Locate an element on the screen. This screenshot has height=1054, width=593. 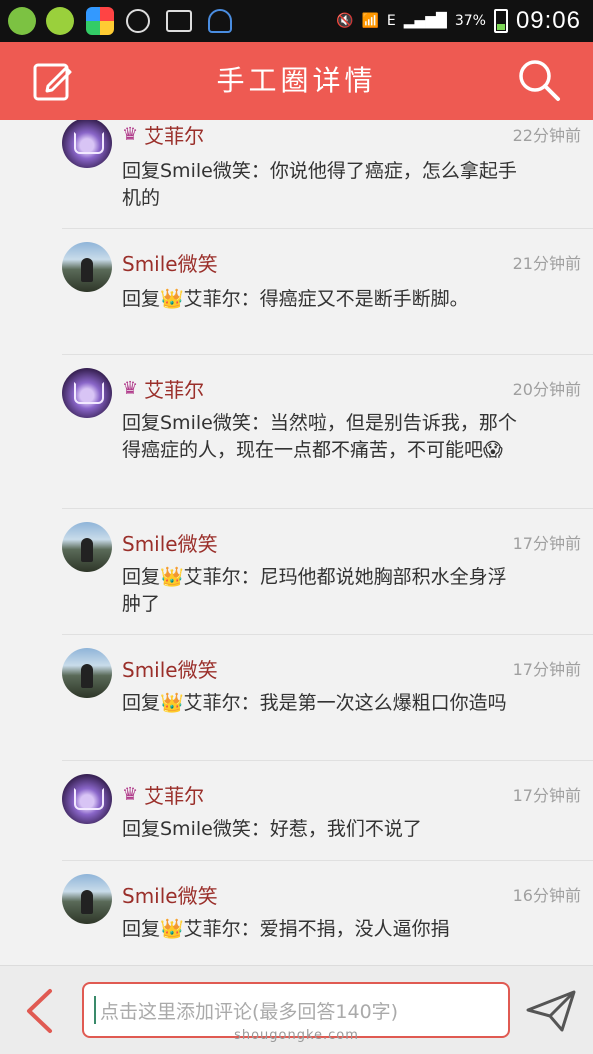
face-icon is located at coordinates (138, 21).